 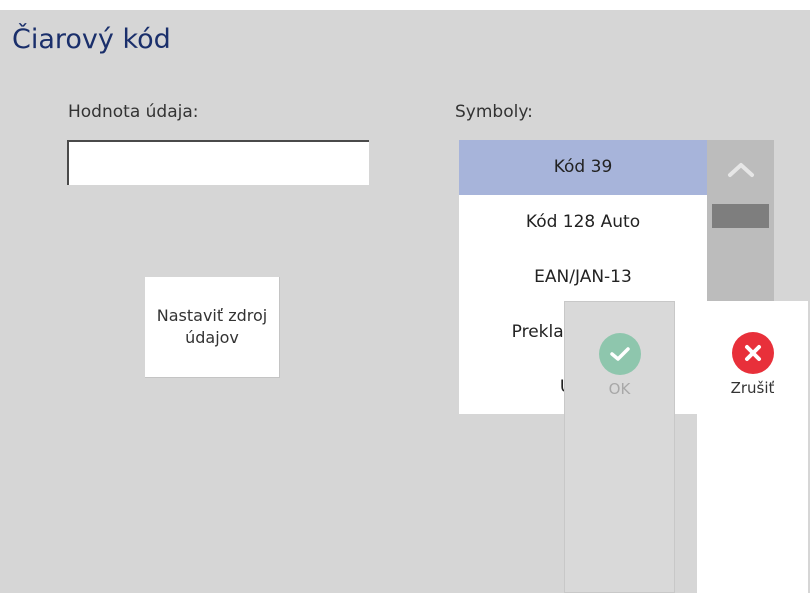 What do you see at coordinates (133, 112) in the screenshot?
I see `data-value-label: Hodnota údaja:` at bounding box center [133, 112].